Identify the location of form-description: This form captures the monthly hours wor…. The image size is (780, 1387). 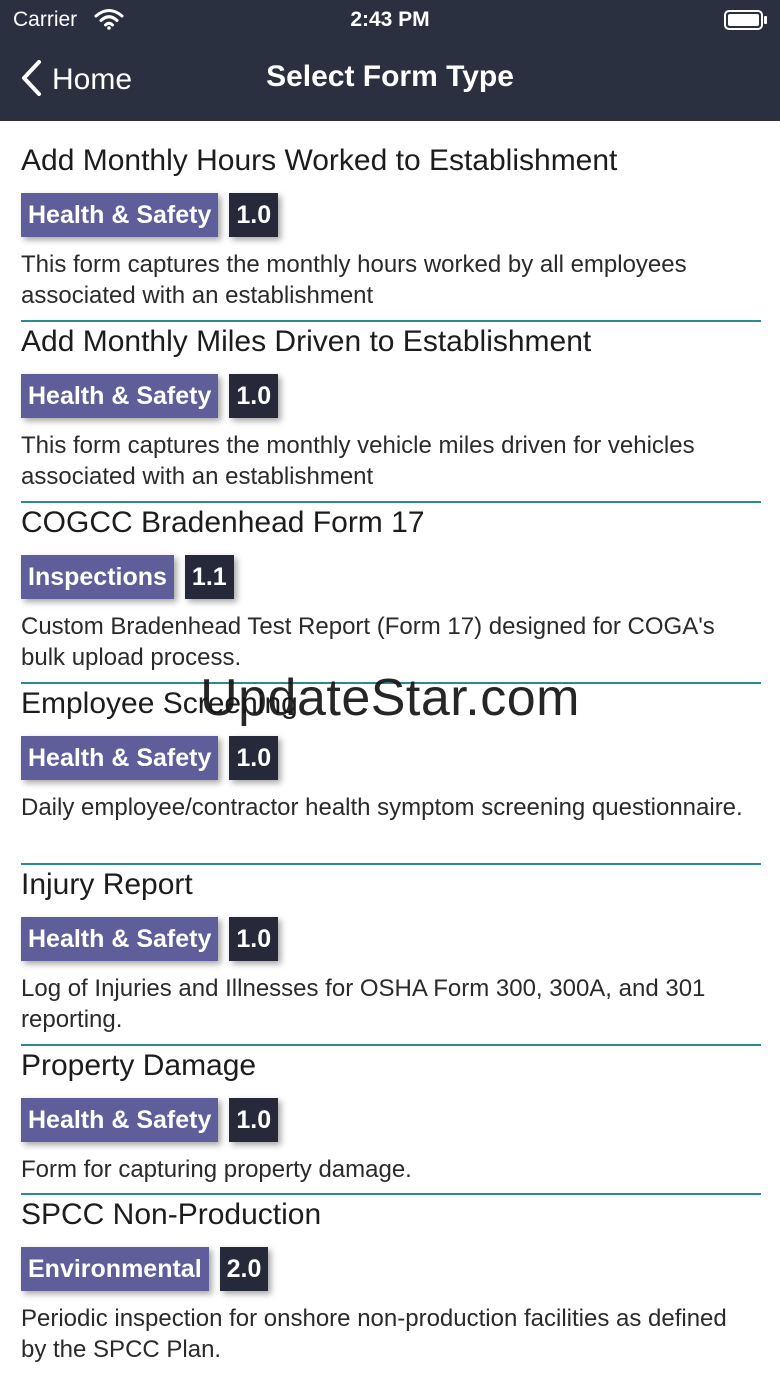
(354, 280).